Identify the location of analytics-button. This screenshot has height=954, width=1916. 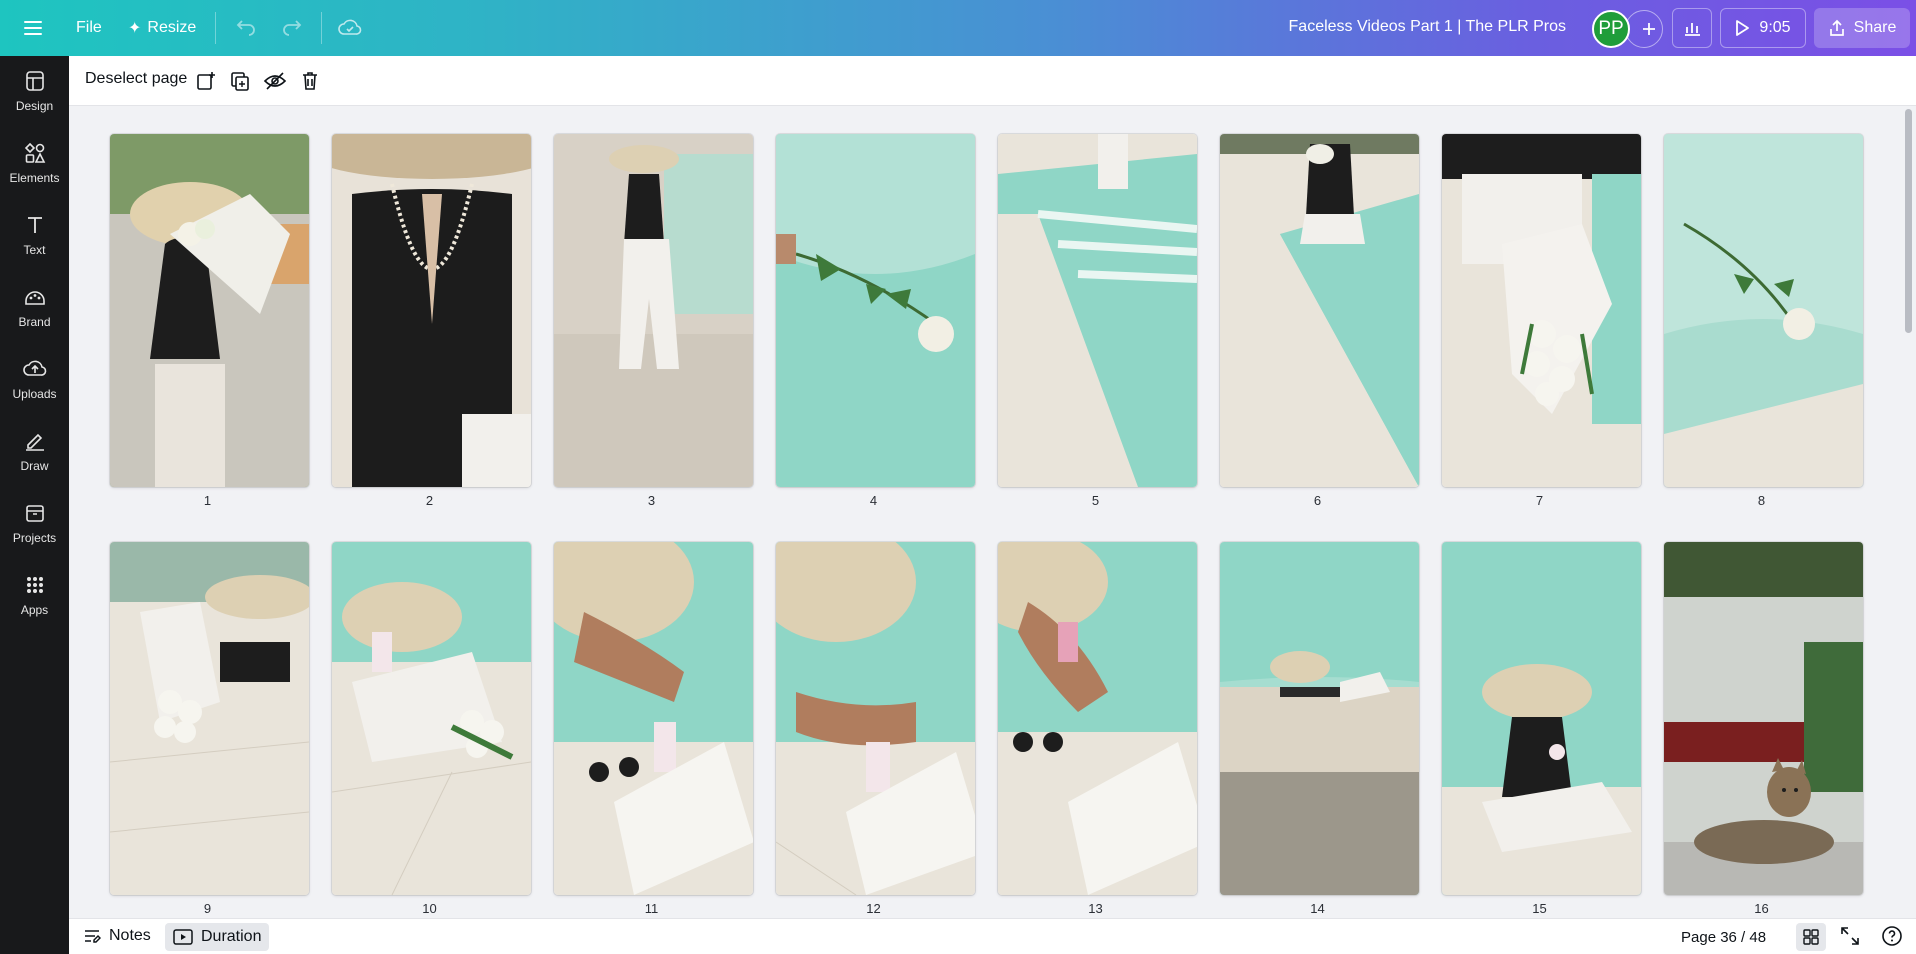
(1692, 28).